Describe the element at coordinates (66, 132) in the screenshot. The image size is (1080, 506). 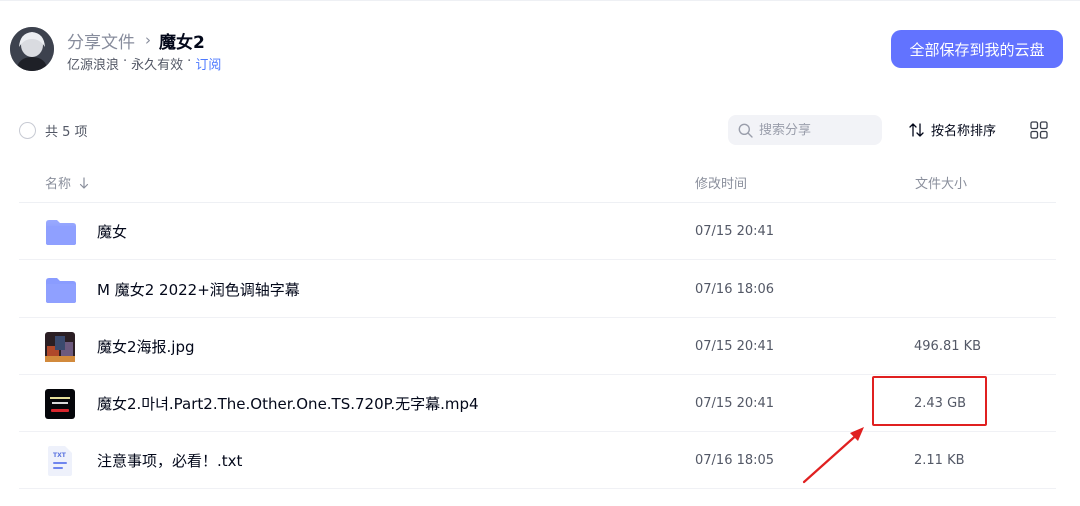
I see `item-count: 共 5 项` at that location.